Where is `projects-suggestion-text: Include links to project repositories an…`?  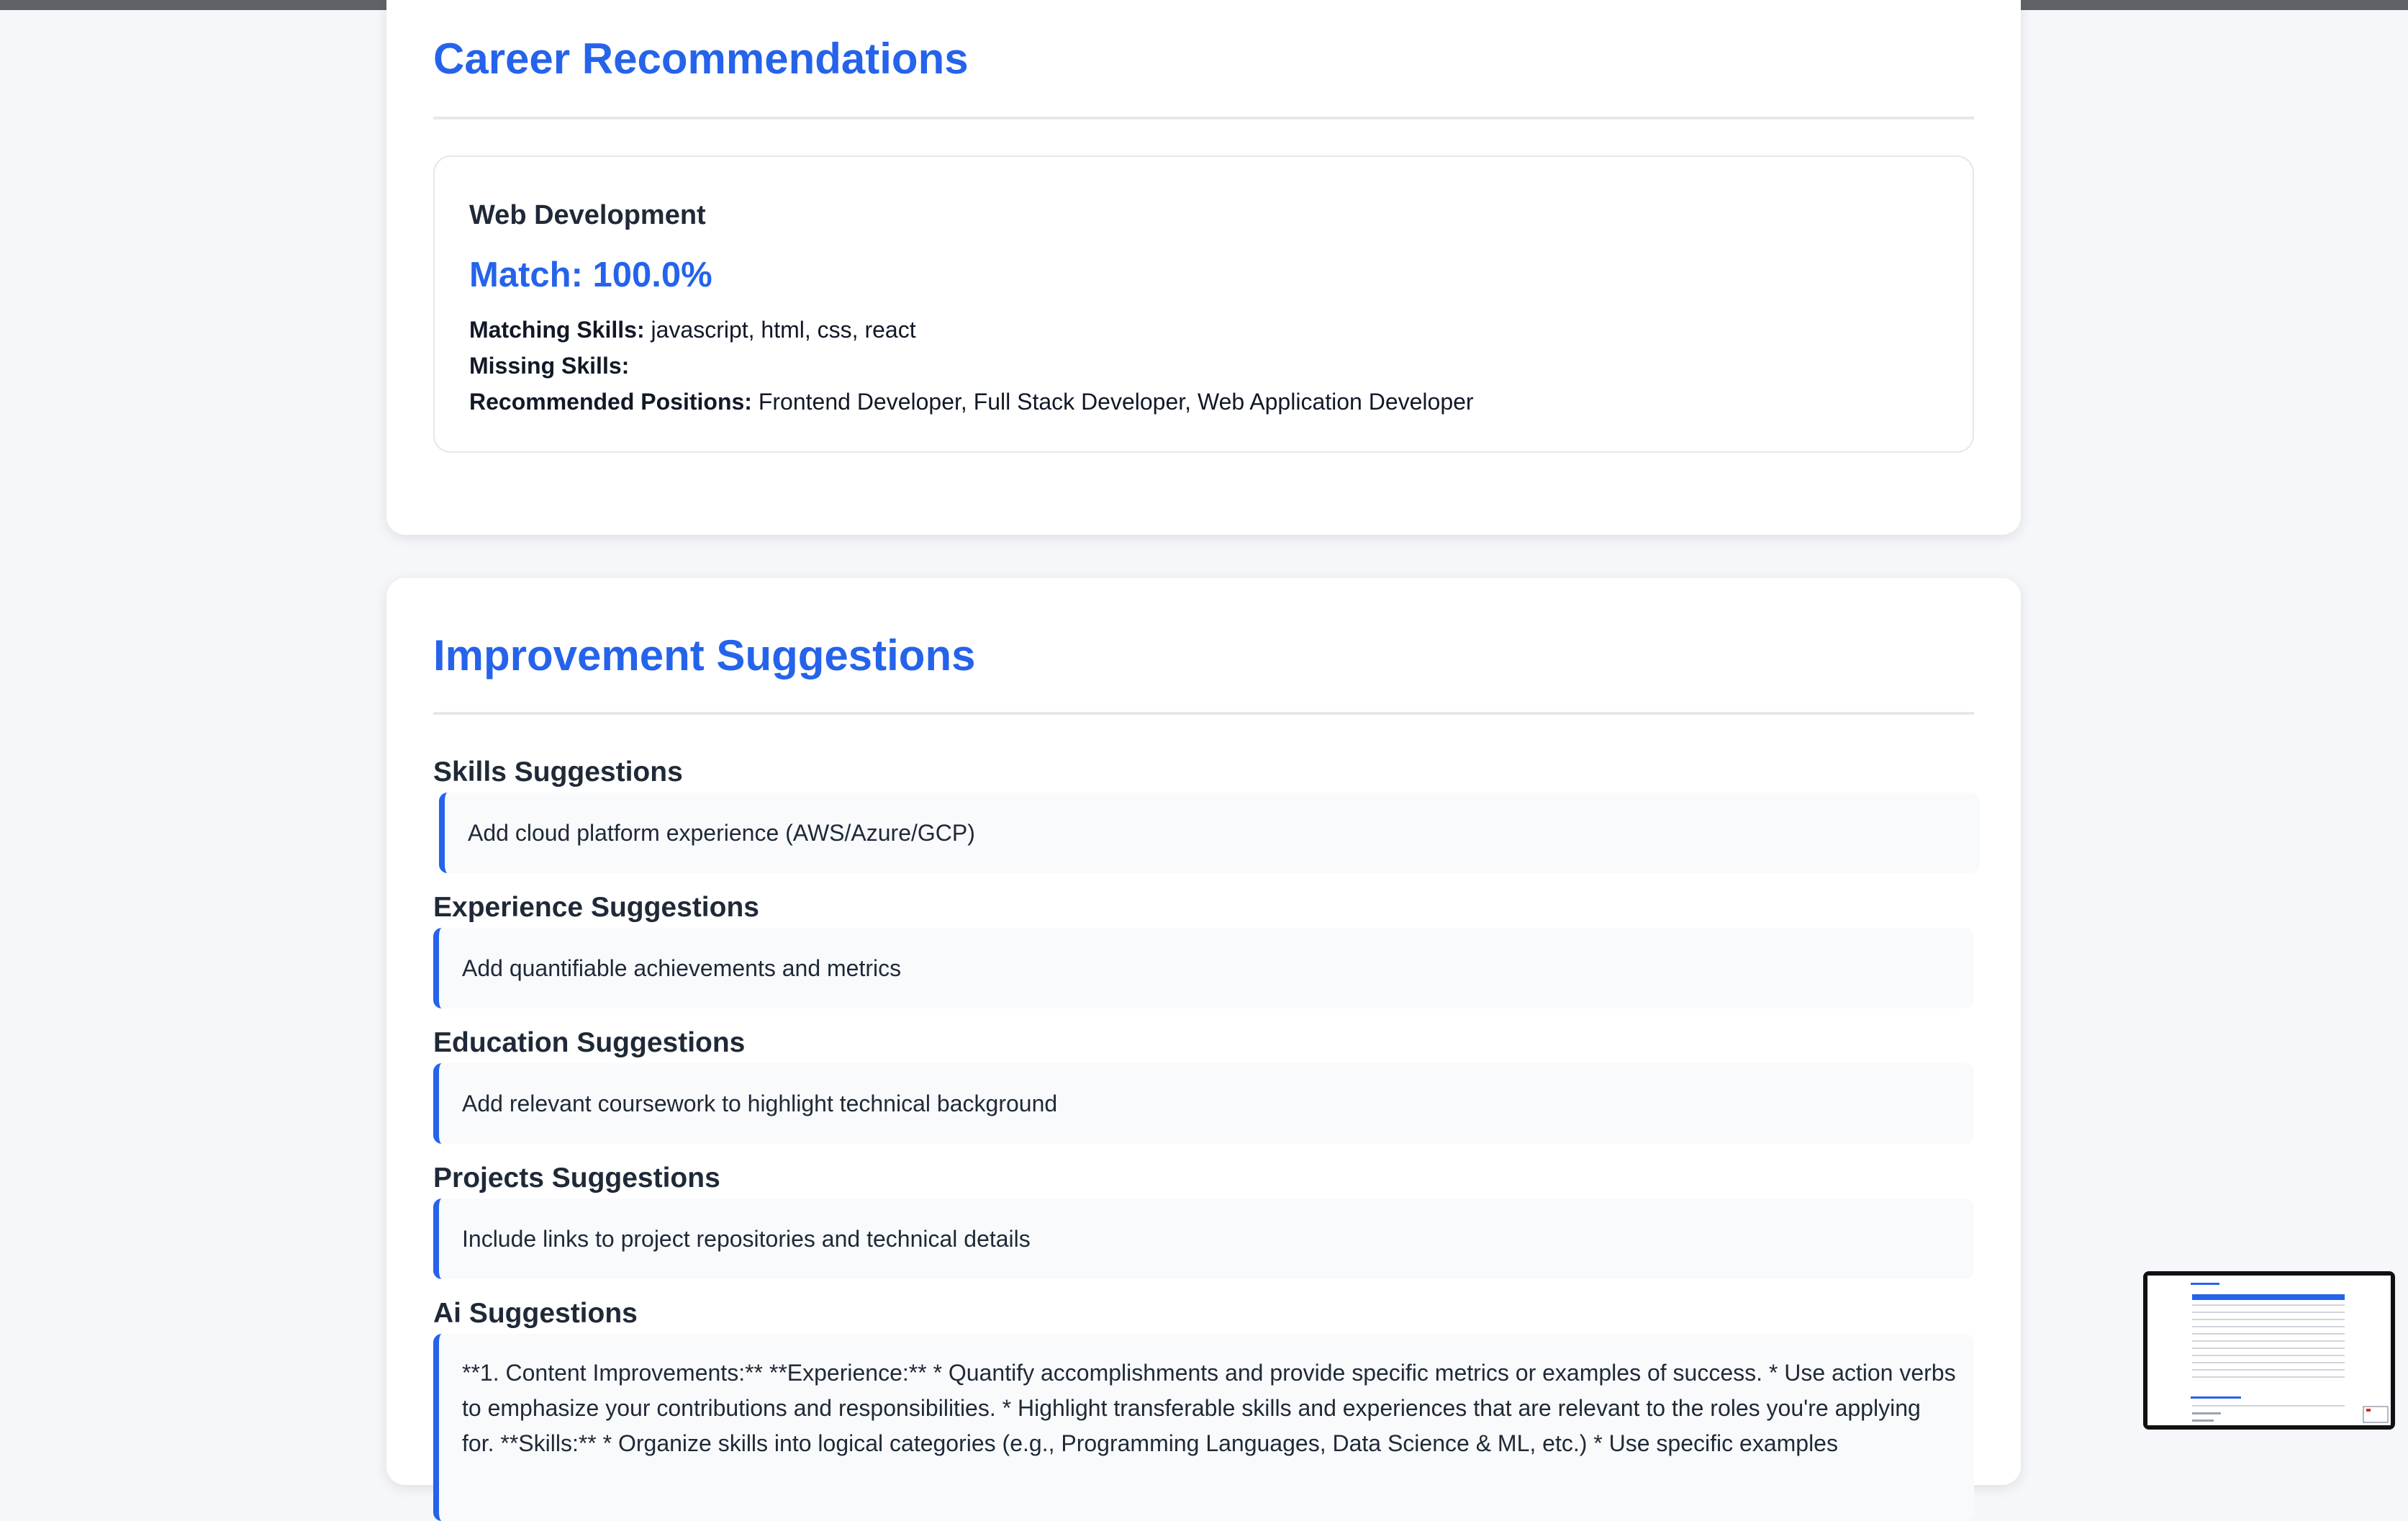 projects-suggestion-text: Include links to project repositories an… is located at coordinates (746, 1239).